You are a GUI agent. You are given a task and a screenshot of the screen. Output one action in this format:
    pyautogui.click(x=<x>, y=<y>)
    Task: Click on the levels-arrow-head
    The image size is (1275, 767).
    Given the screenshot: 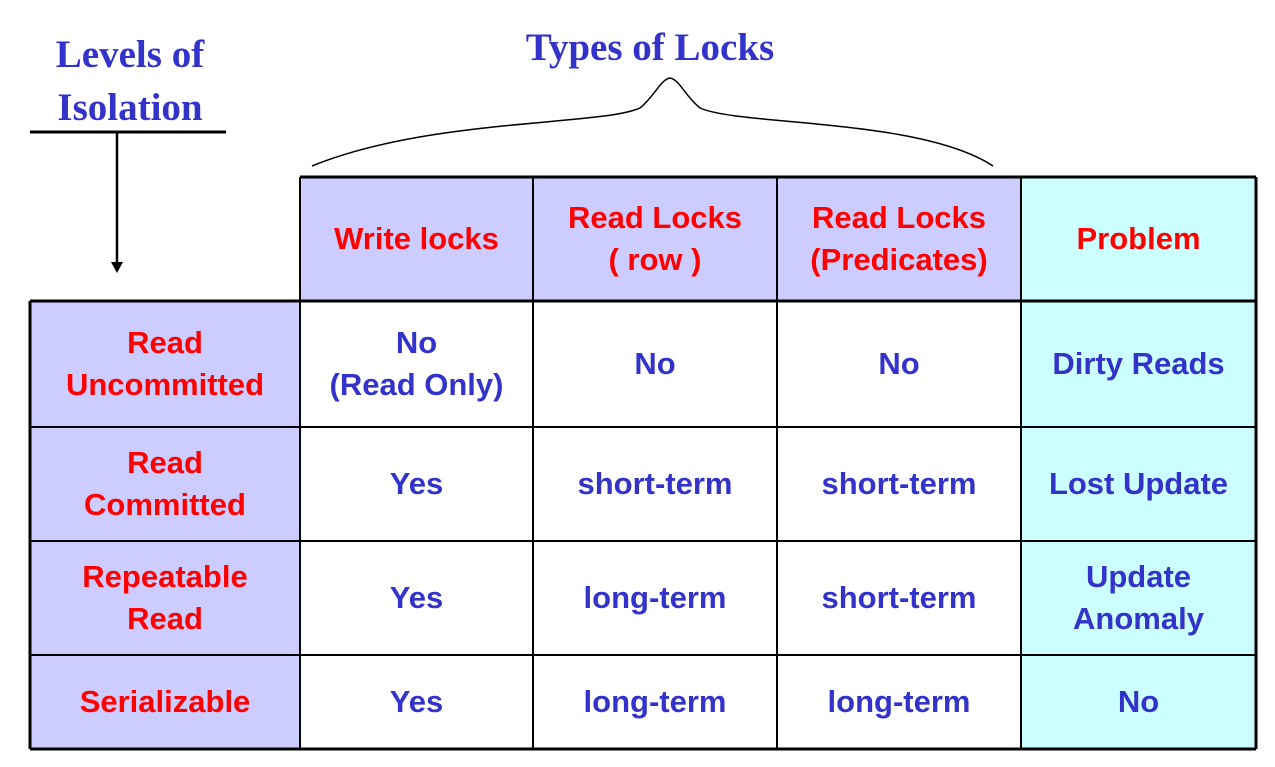 What is the action you would take?
    pyautogui.click(x=117, y=267)
    